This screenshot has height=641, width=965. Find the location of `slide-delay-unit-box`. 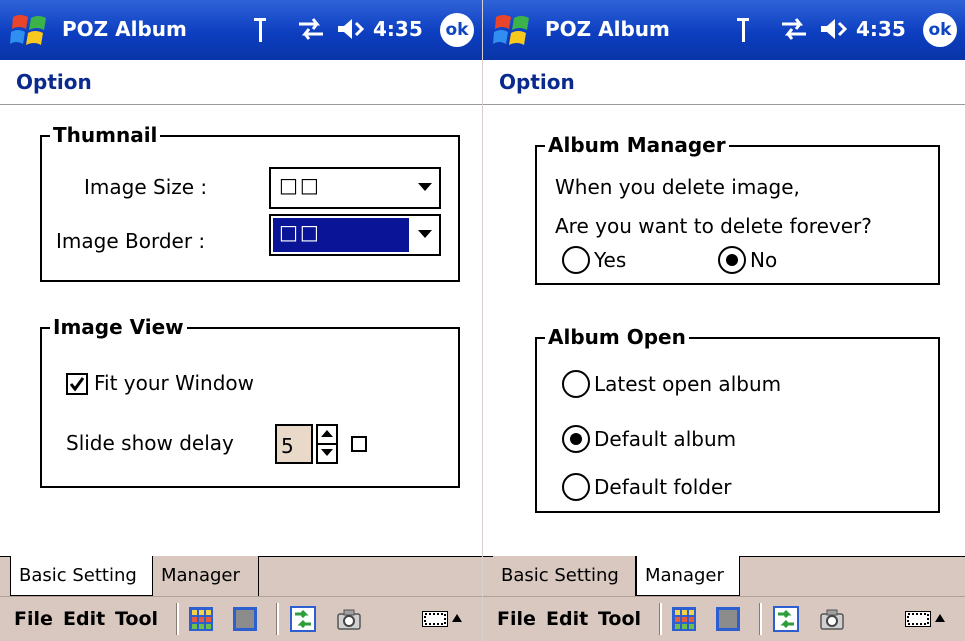

slide-delay-unit-box is located at coordinates (359, 444).